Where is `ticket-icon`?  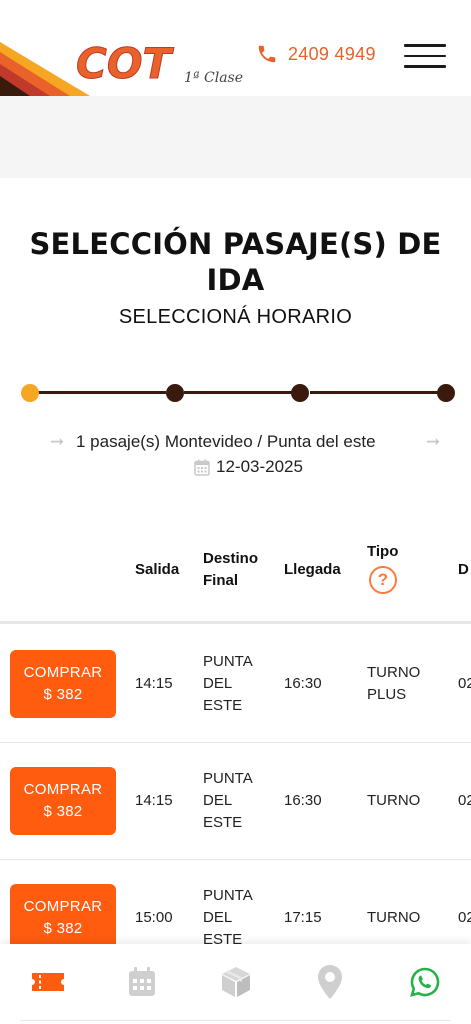
ticket-icon is located at coordinates (48, 982).